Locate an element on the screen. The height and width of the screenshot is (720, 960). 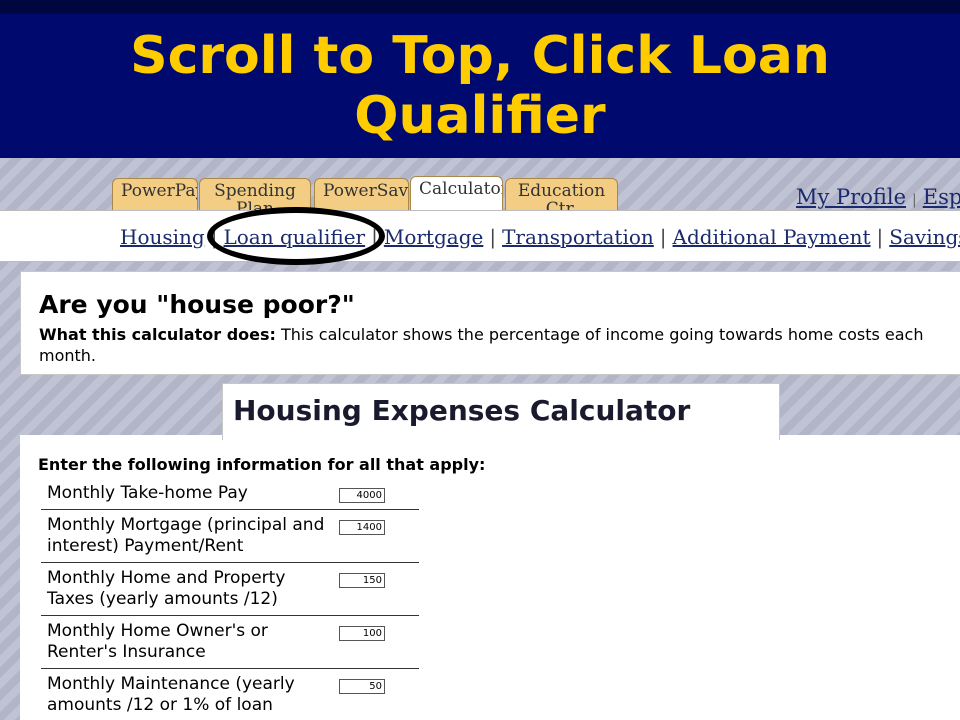
slide-title-line-1: Scroll to Top, Click Loan is located at coordinates (480, 56).